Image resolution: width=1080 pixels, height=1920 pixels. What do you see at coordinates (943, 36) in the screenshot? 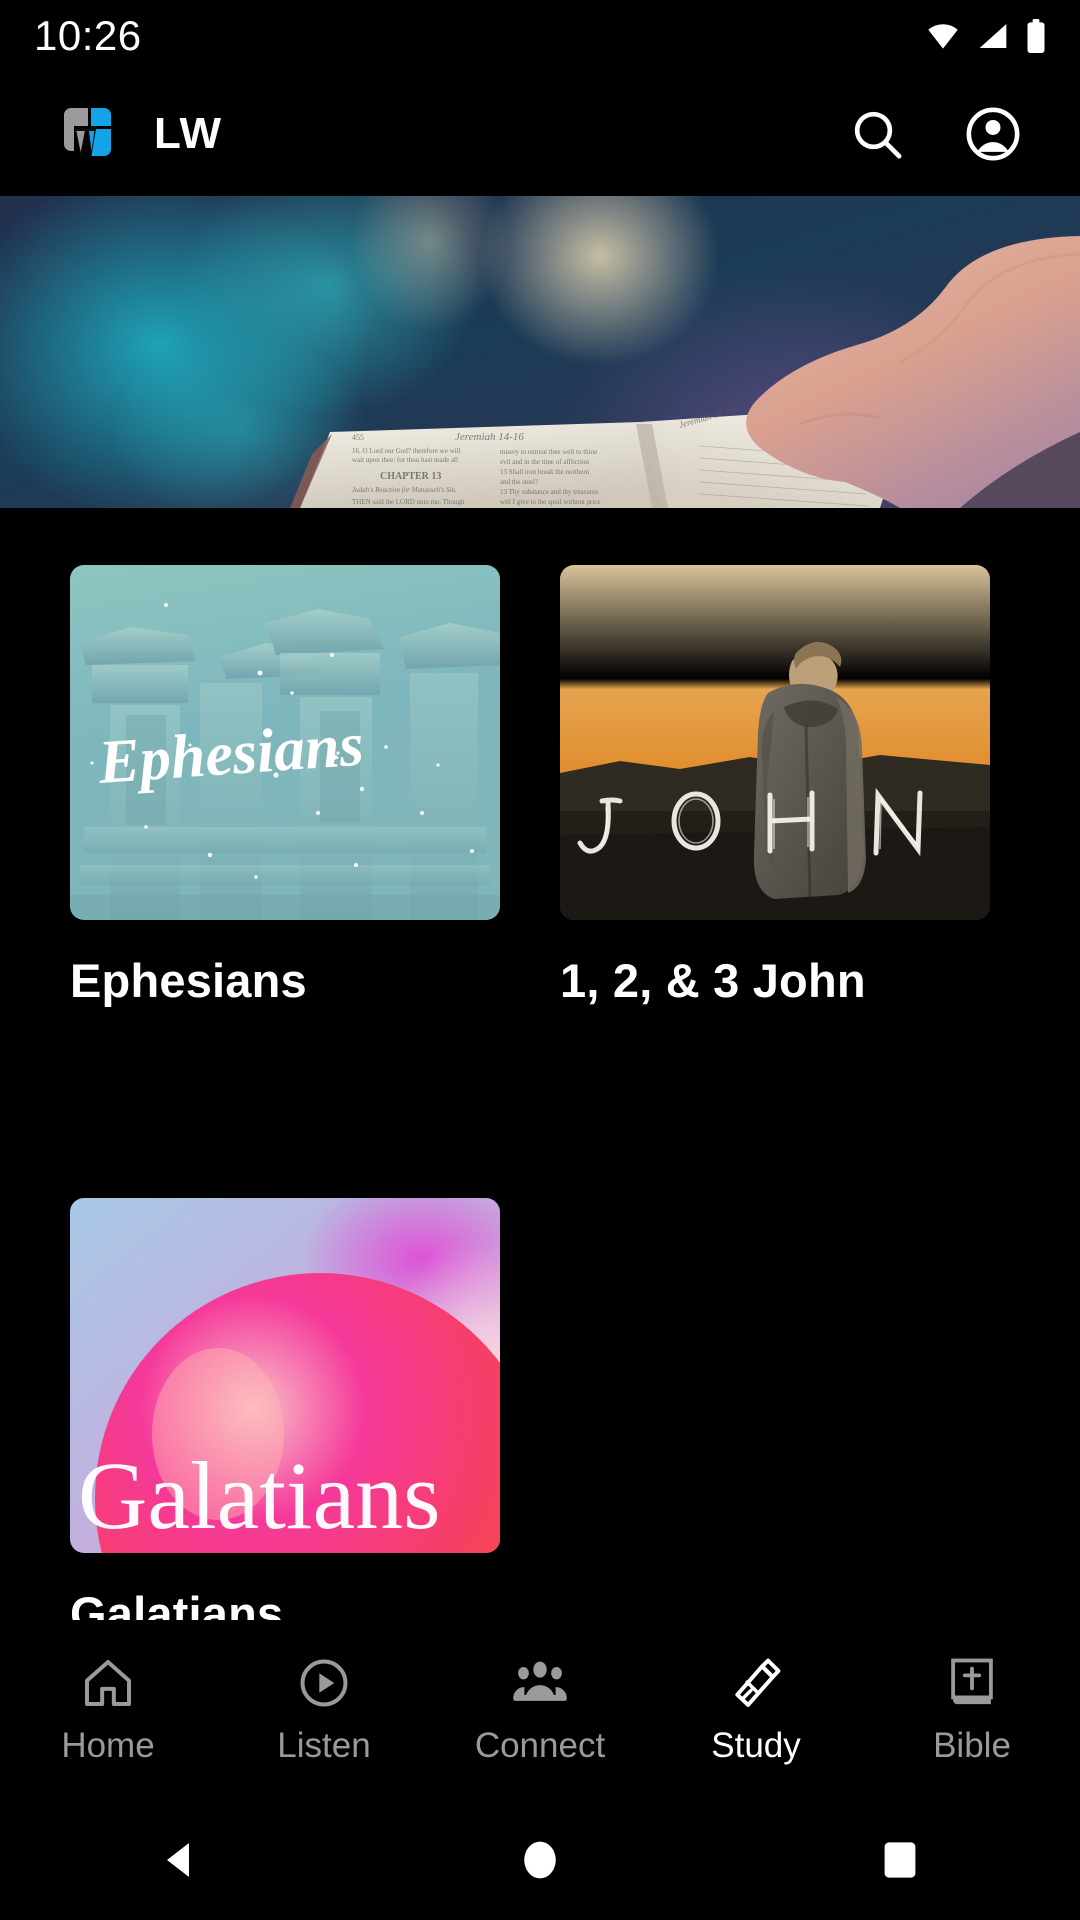
I see `wifi-icon` at bounding box center [943, 36].